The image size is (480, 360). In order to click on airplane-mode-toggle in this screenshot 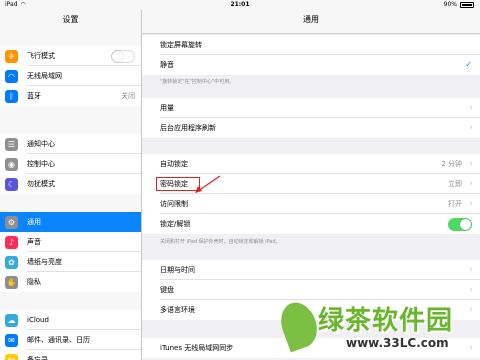, I will do `click(123, 56)`.